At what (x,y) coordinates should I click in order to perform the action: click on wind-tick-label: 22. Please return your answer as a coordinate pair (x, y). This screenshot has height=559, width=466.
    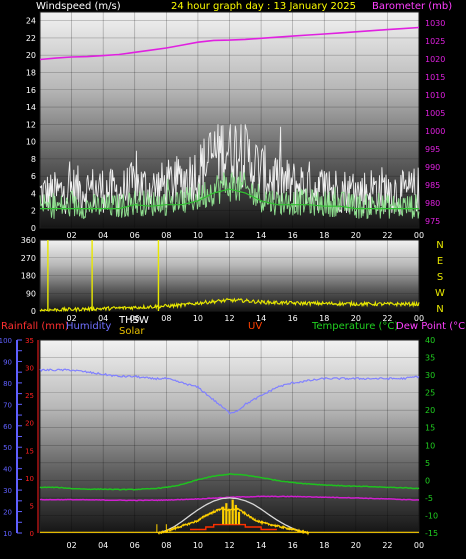
    Looking at the image, I should click on (31, 38).